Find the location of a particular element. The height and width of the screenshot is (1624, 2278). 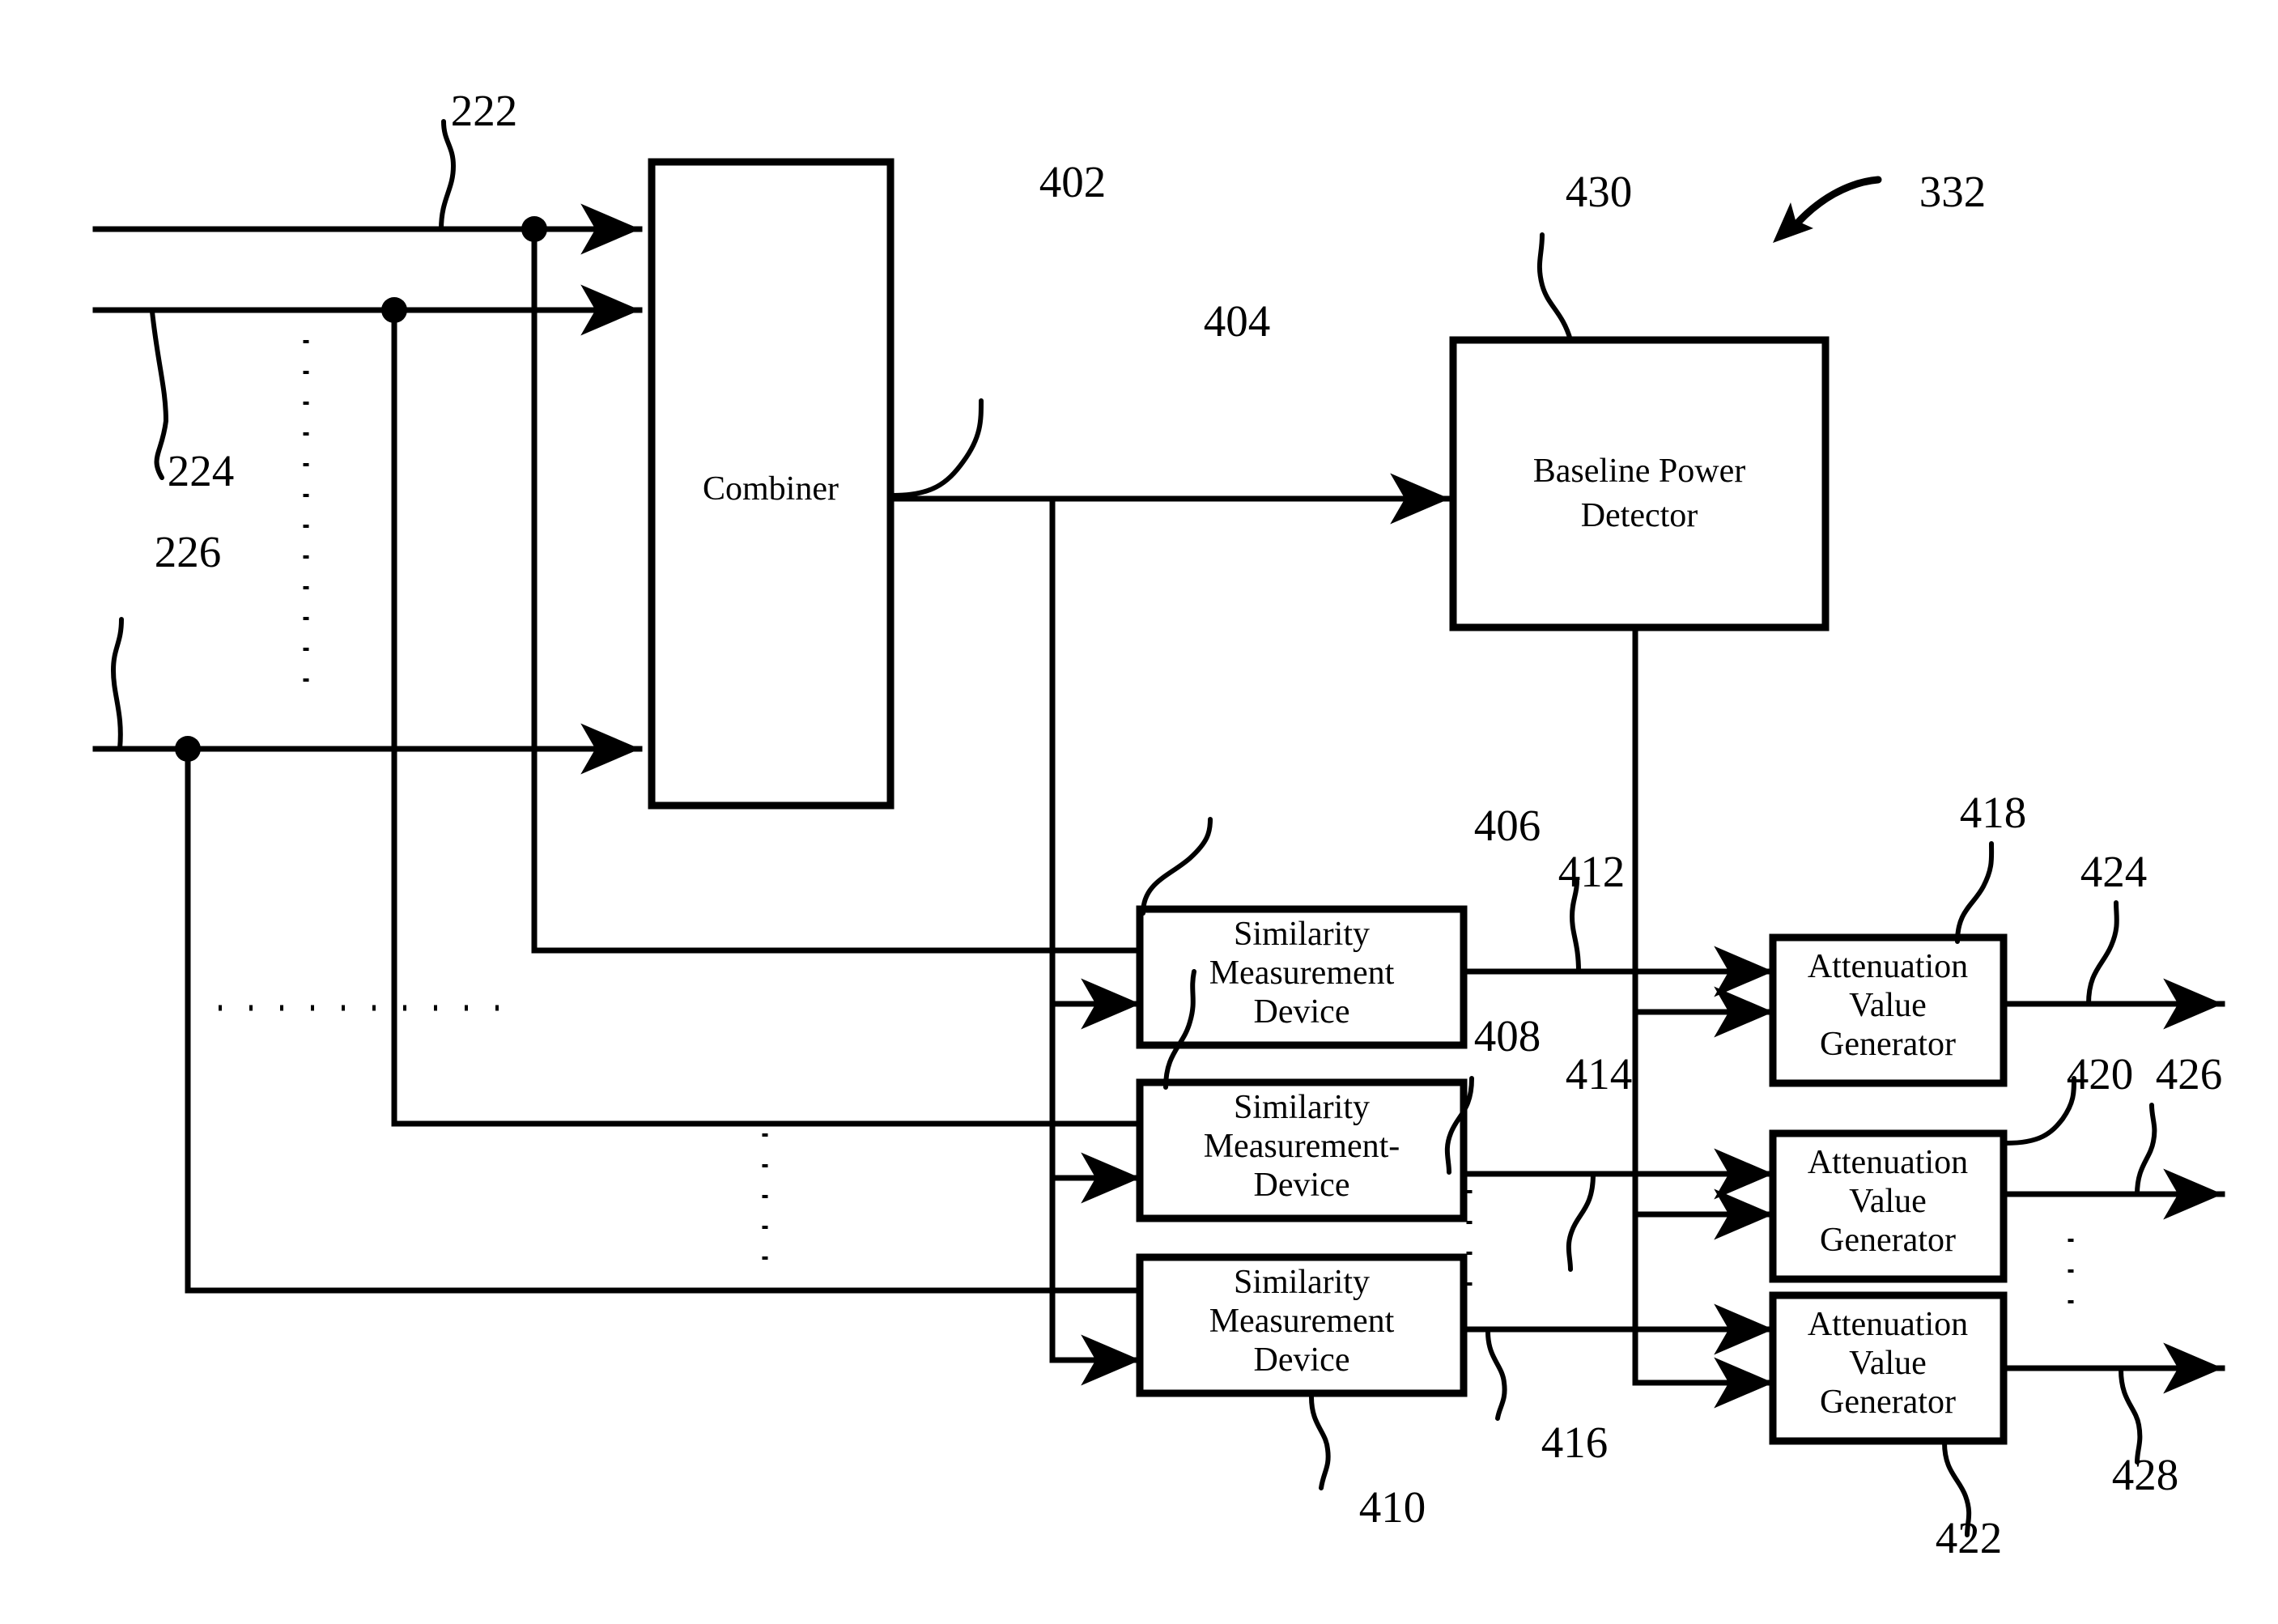

ref-428: 428 is located at coordinates (2145, 1474).